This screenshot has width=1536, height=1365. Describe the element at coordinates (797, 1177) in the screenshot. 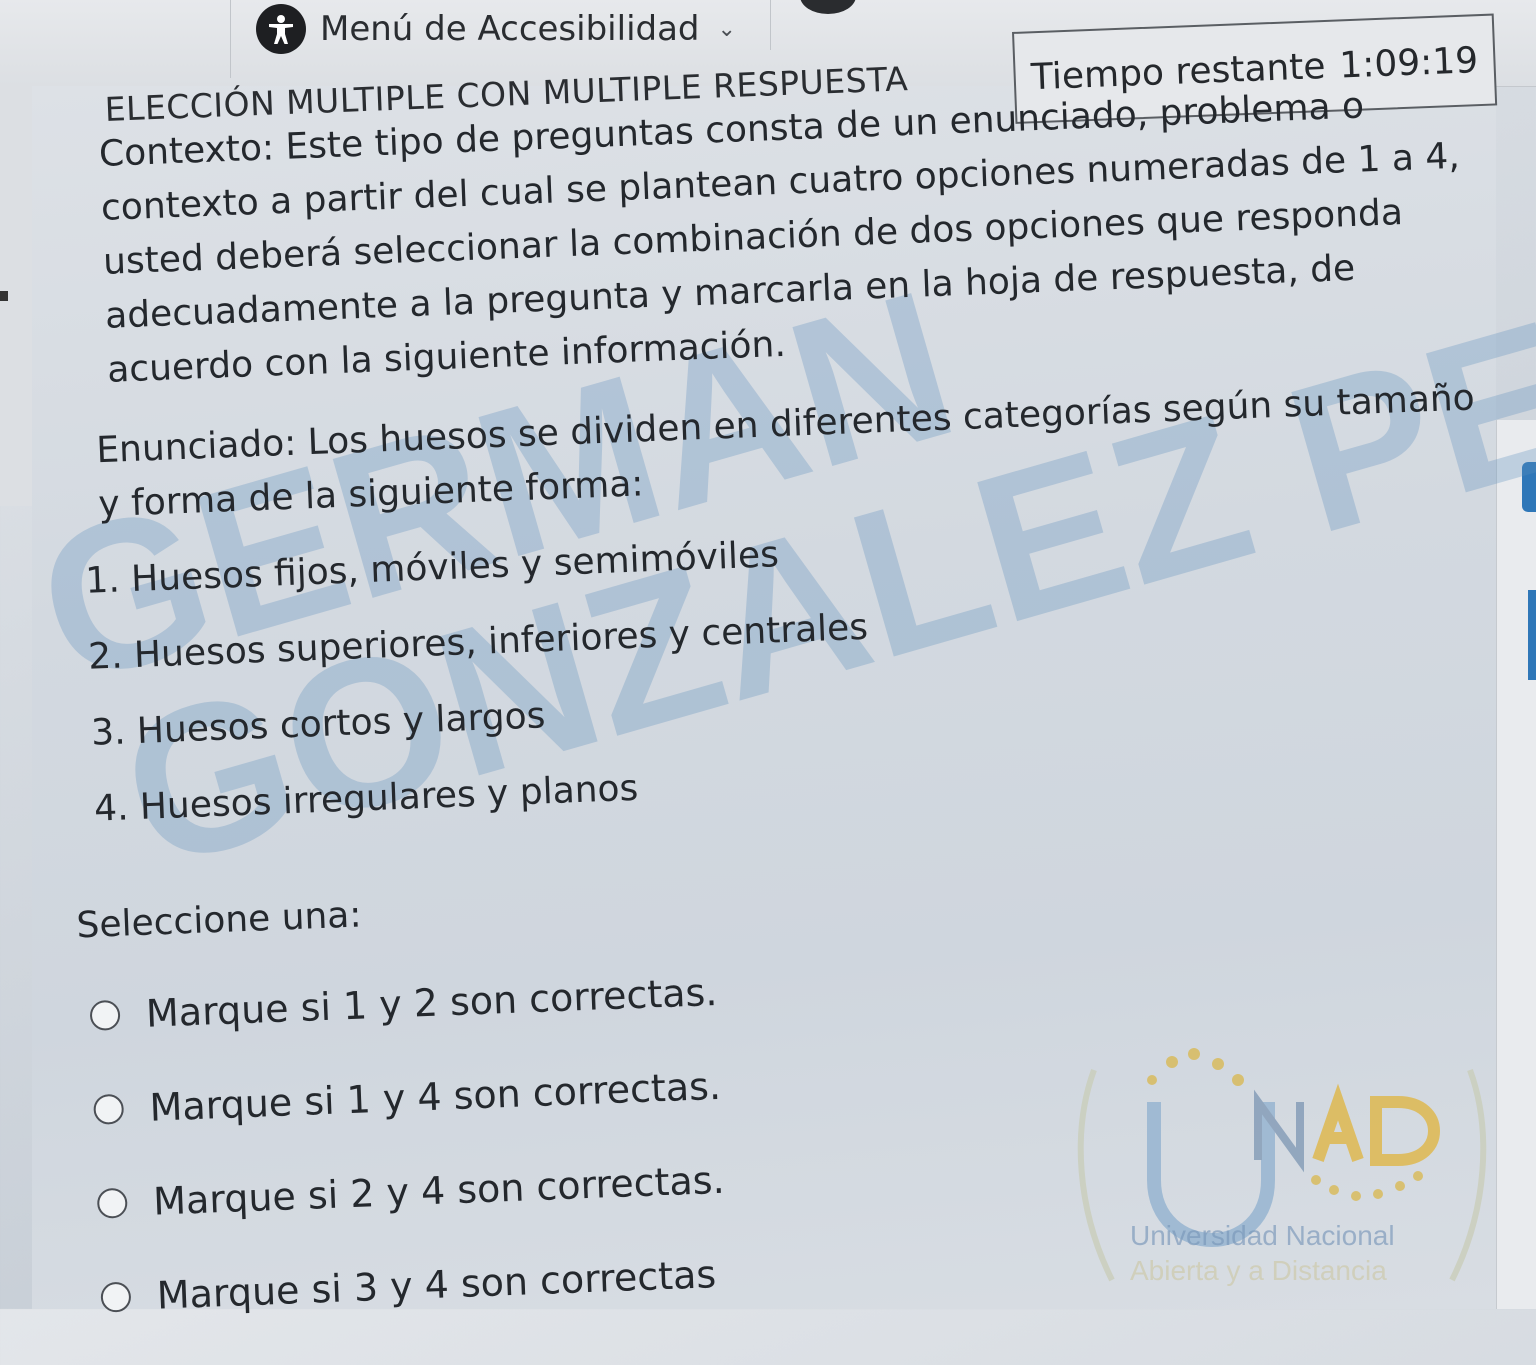

I see `answer-option: Marque si 2 y 4 son correctas.` at that location.